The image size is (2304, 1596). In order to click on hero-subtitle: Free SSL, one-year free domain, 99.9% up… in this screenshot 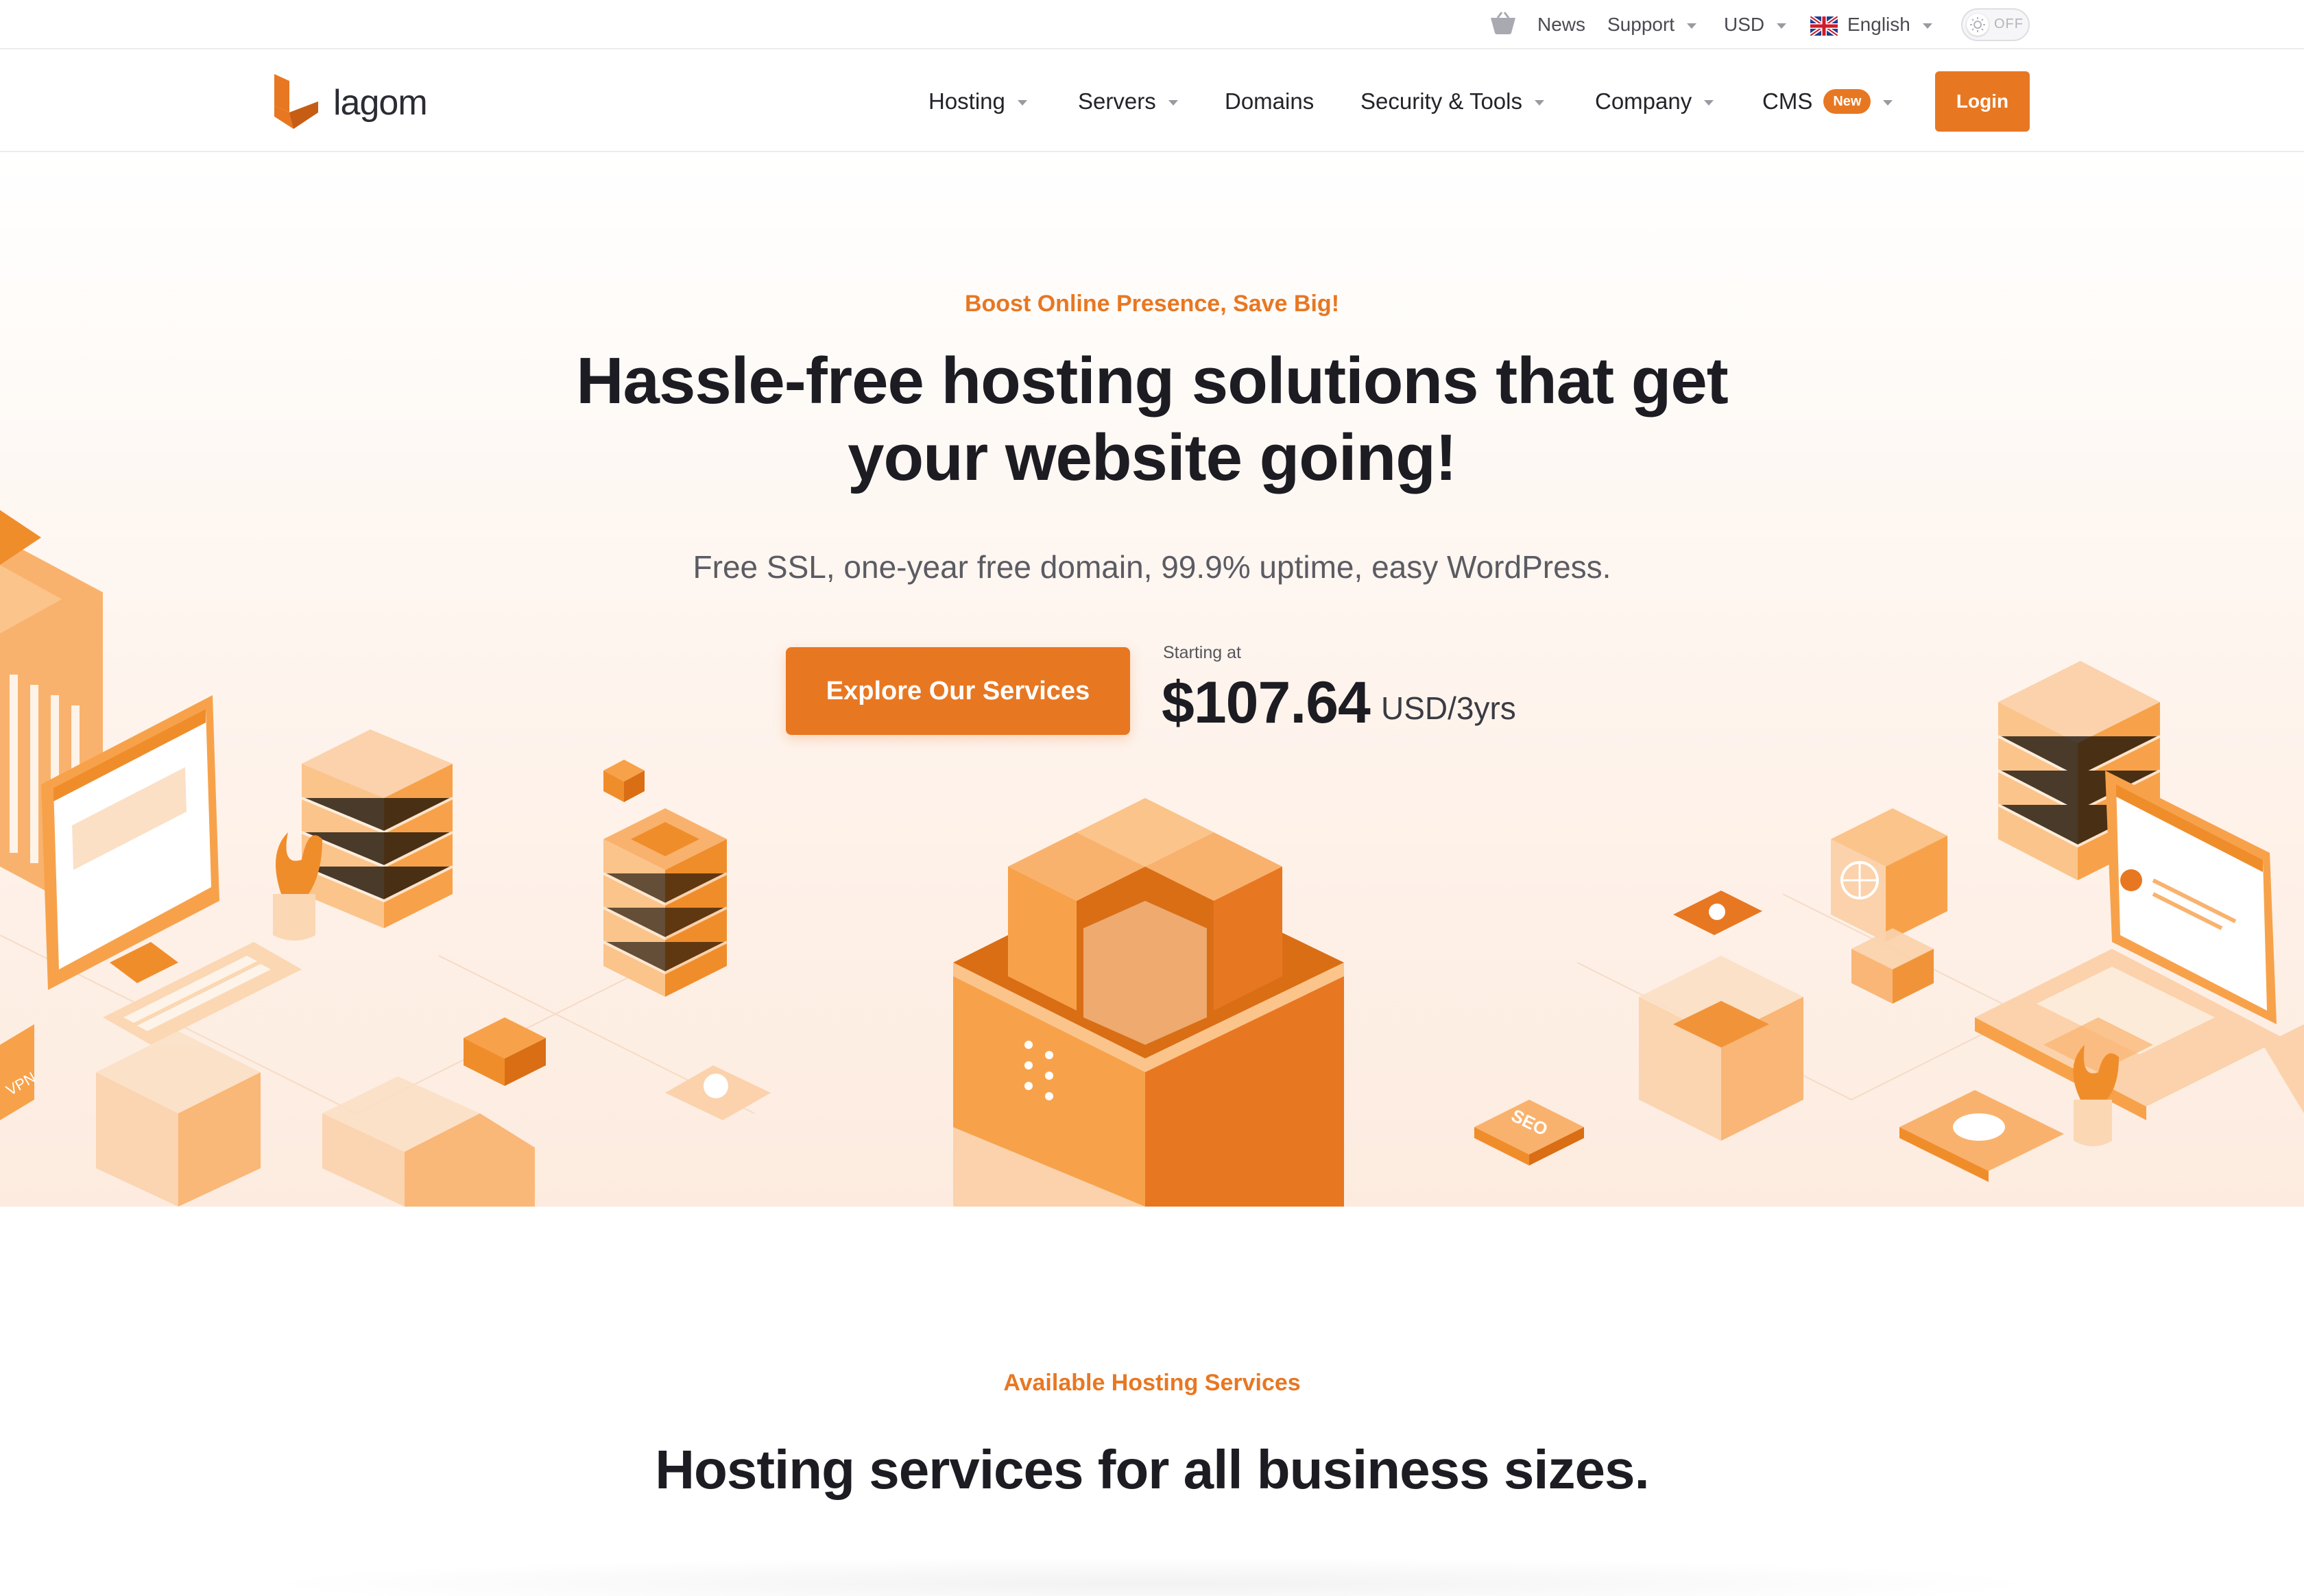, I will do `click(1152, 567)`.